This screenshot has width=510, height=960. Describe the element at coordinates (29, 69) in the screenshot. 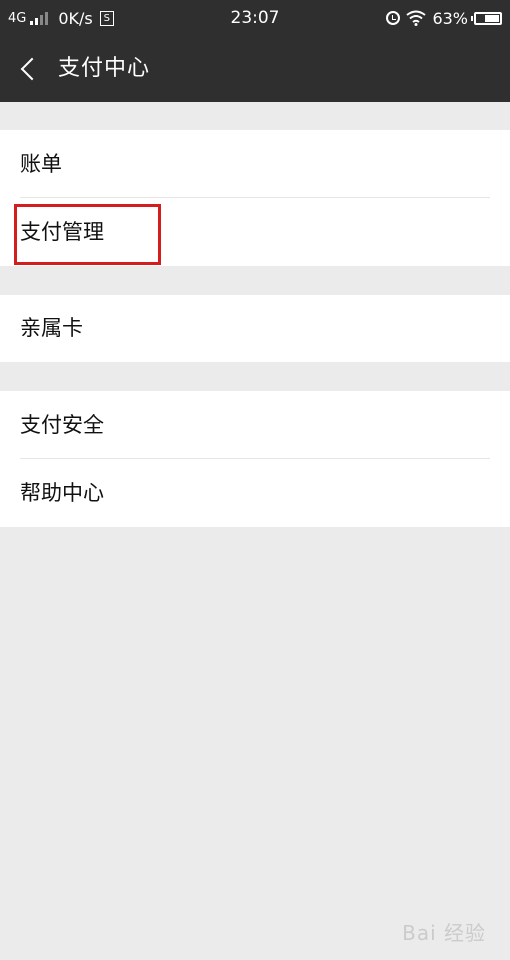

I see `back-button` at that location.